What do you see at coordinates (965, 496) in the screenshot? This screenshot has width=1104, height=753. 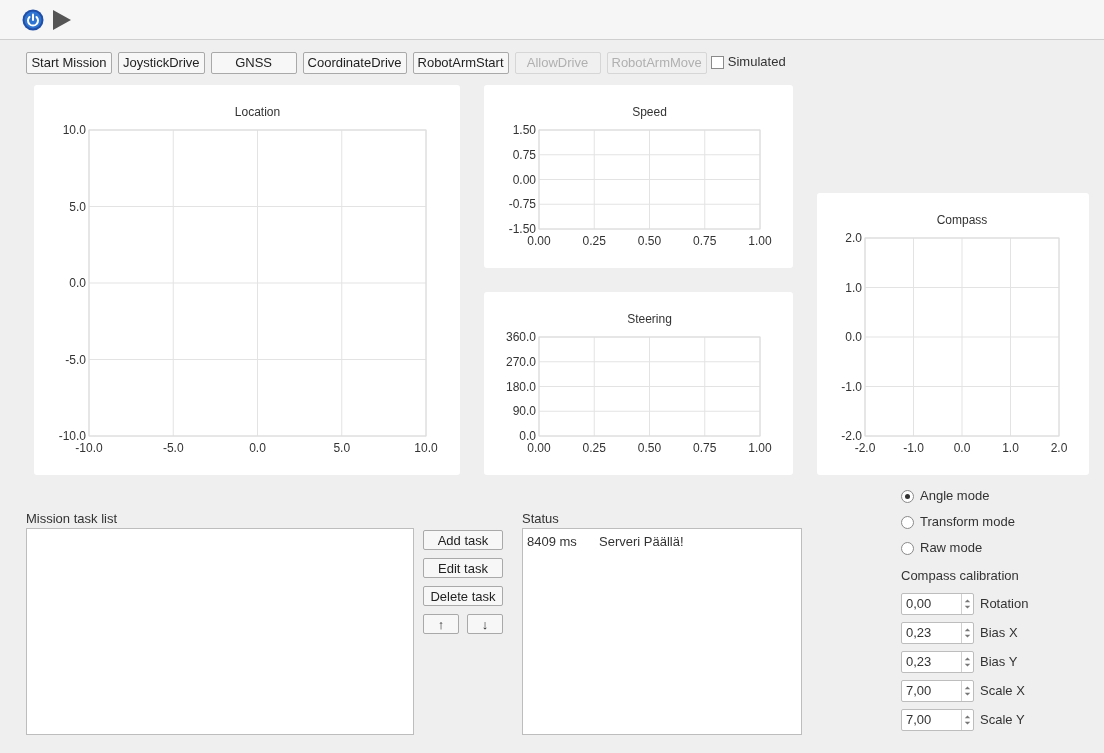 I see `mode-radio: Angle mode` at bounding box center [965, 496].